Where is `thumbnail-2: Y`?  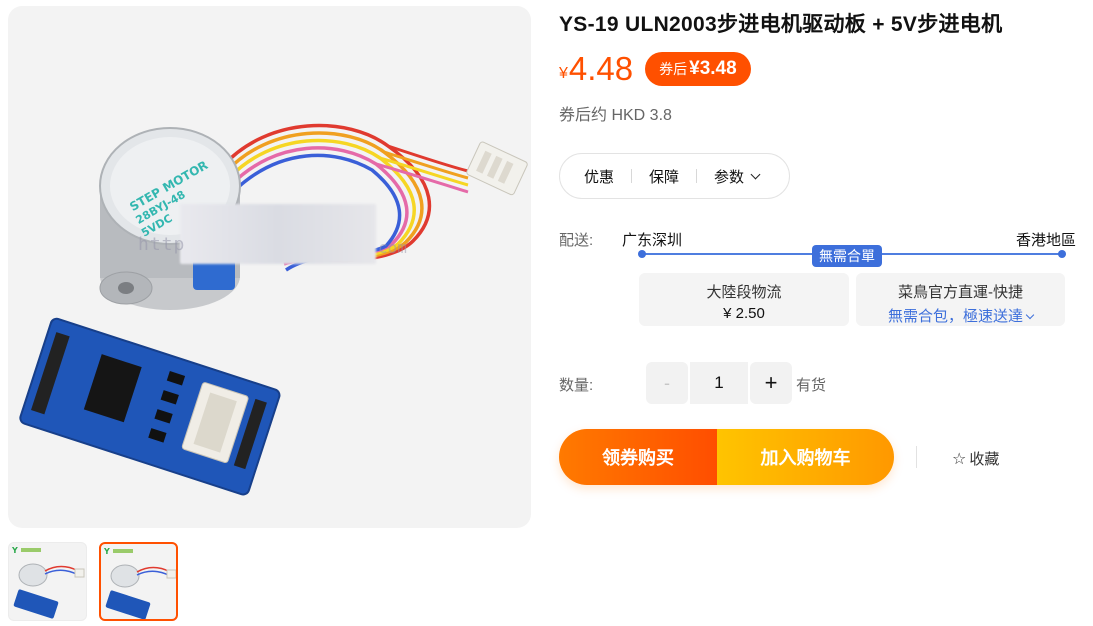
thumbnail-2: Y is located at coordinates (138, 581).